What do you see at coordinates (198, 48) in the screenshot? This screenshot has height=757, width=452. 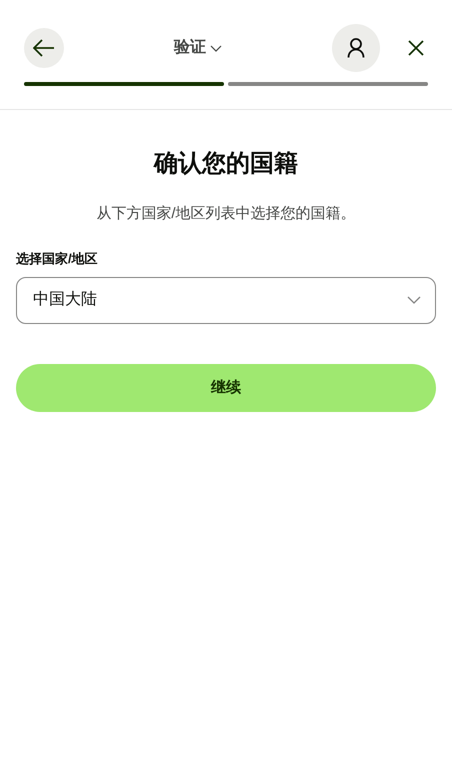 I see `step-title-button: 验证` at bounding box center [198, 48].